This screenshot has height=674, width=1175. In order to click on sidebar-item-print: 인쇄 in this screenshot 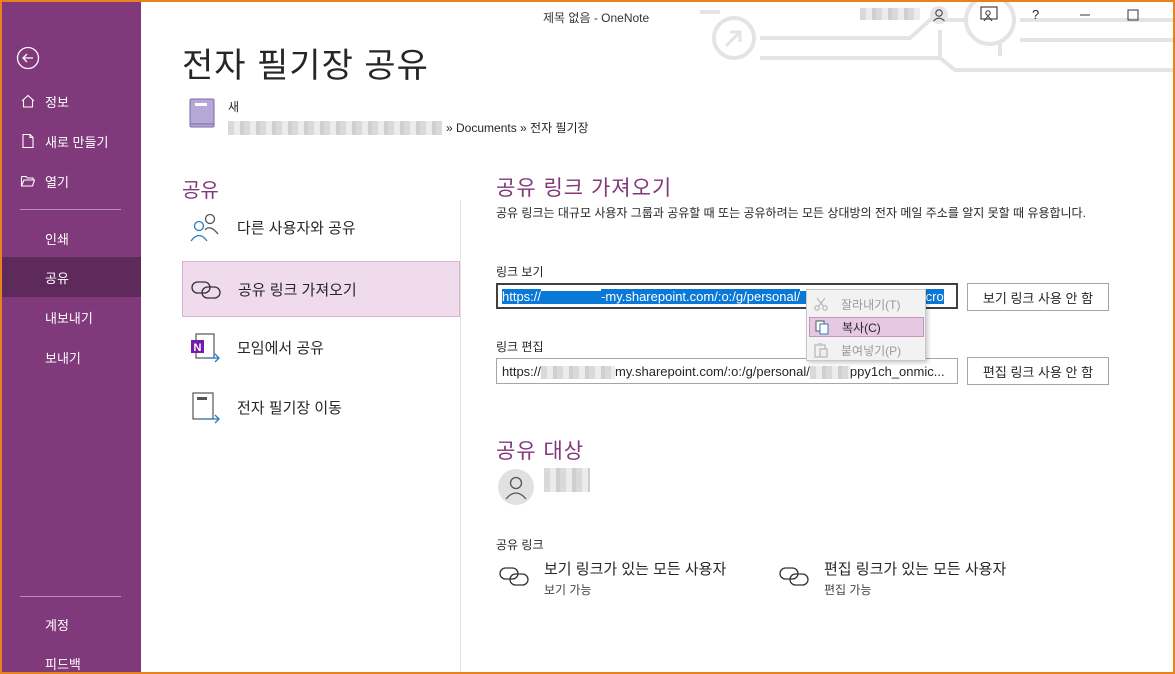, I will do `click(70, 238)`.